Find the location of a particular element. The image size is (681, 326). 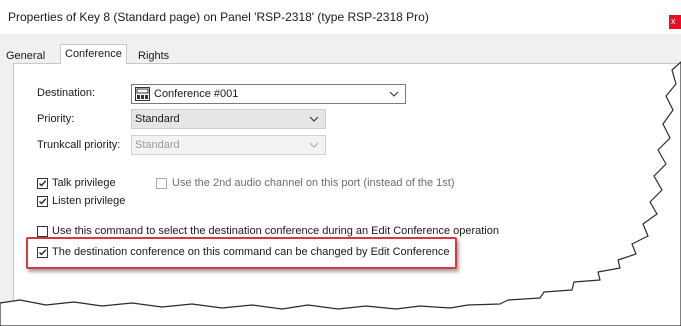

tab-conference: Conference is located at coordinates (93, 54).